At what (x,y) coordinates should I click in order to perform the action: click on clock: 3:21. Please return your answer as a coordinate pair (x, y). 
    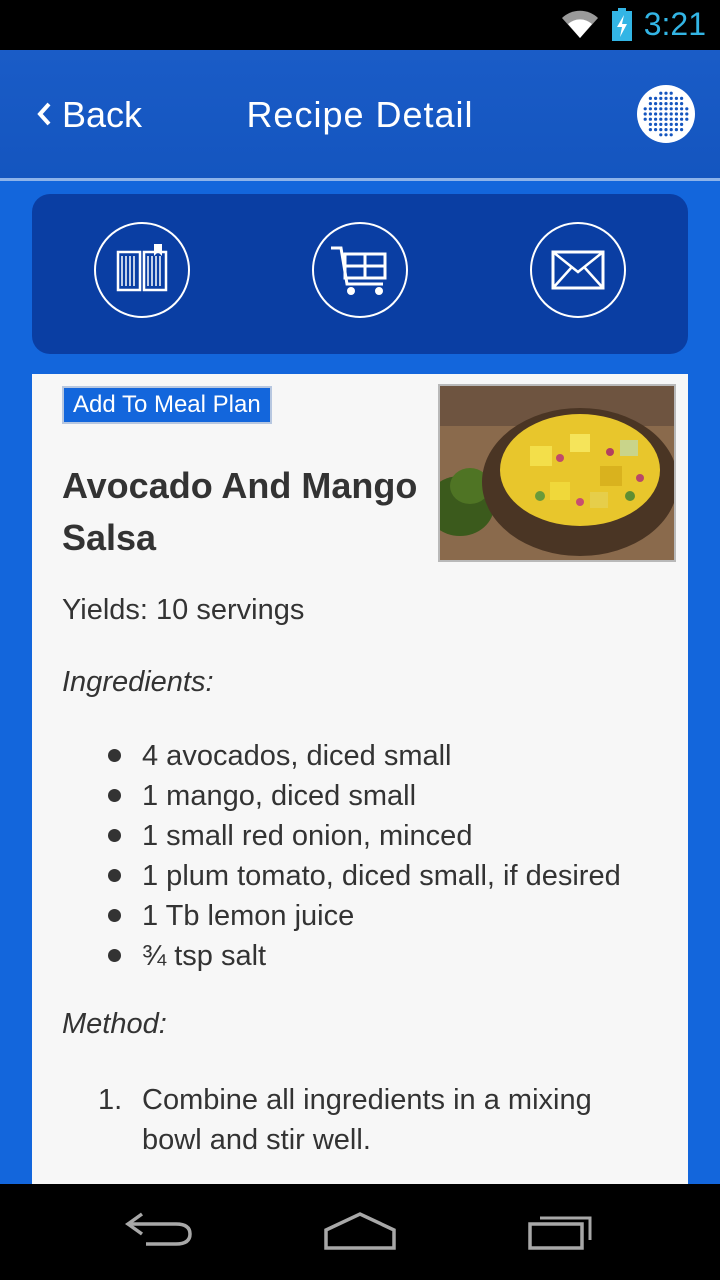
    Looking at the image, I should click on (674, 24).